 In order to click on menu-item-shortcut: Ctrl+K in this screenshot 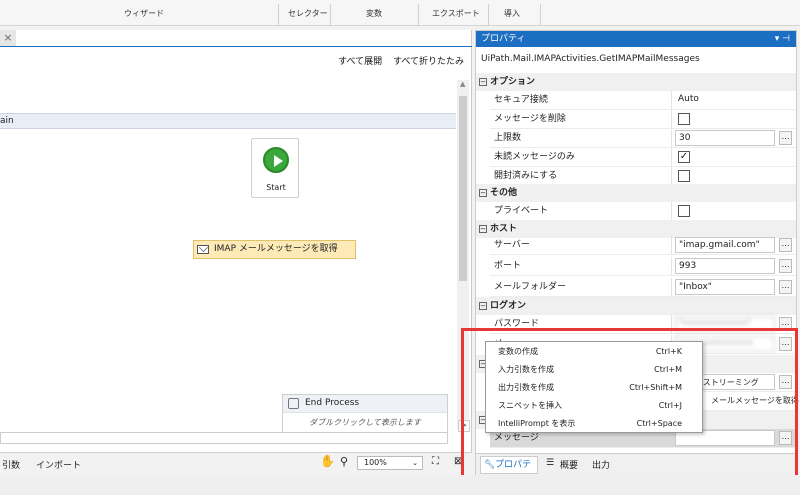, I will do `click(668, 351)`.